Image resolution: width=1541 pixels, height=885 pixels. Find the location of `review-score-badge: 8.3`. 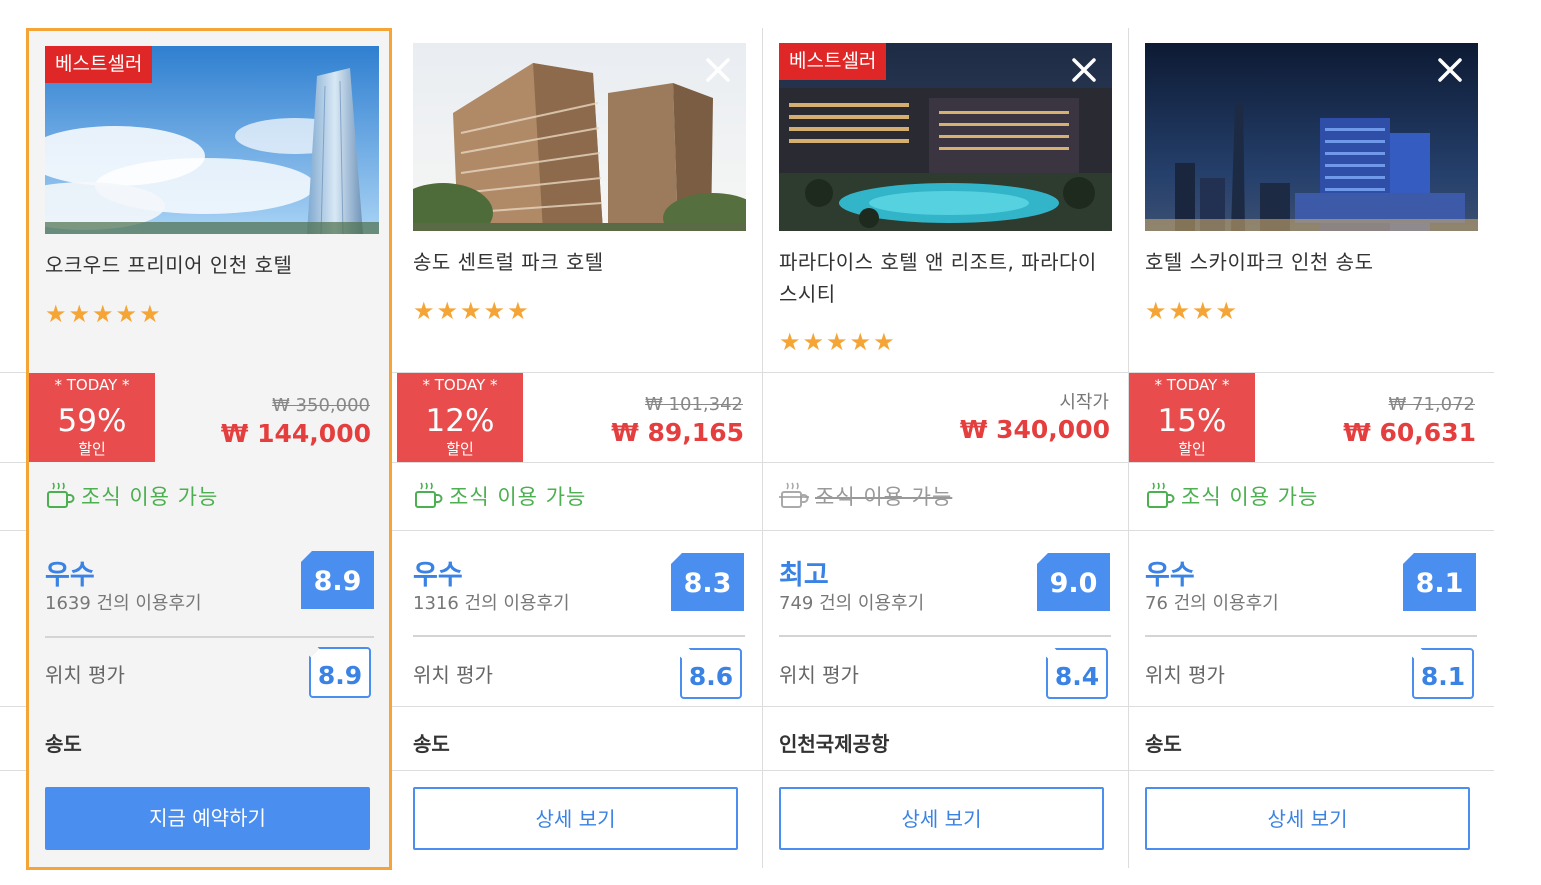

review-score-badge: 8.3 is located at coordinates (707, 582).